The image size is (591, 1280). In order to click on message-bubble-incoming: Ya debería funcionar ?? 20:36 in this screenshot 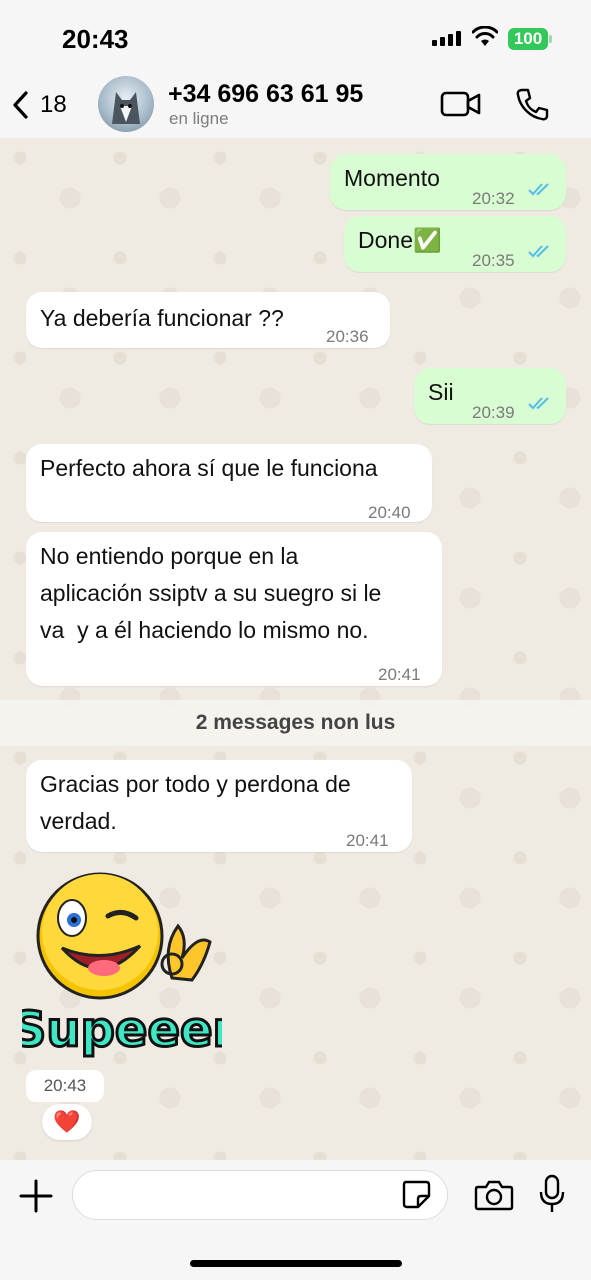, I will do `click(208, 320)`.